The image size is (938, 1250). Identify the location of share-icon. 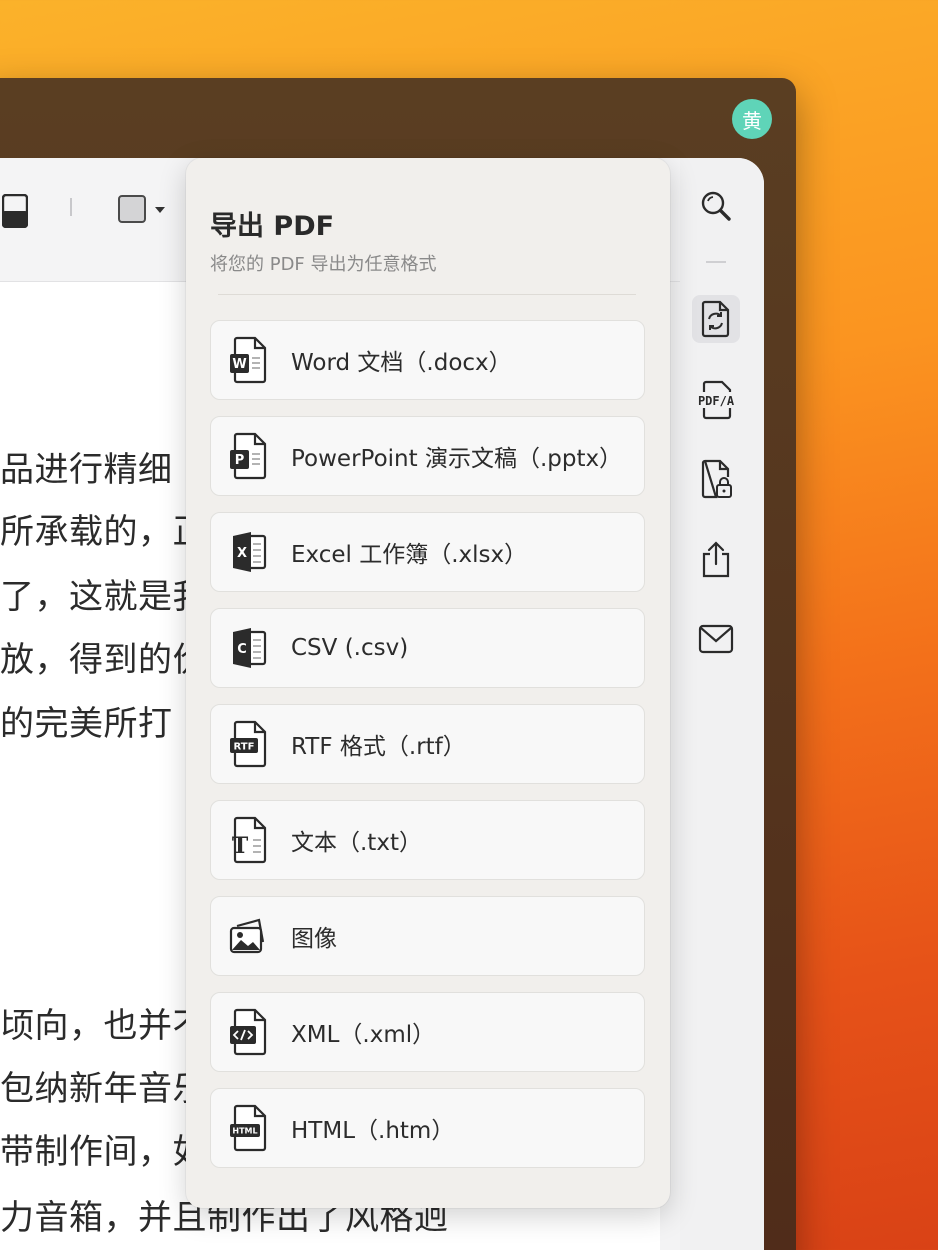
(716, 559).